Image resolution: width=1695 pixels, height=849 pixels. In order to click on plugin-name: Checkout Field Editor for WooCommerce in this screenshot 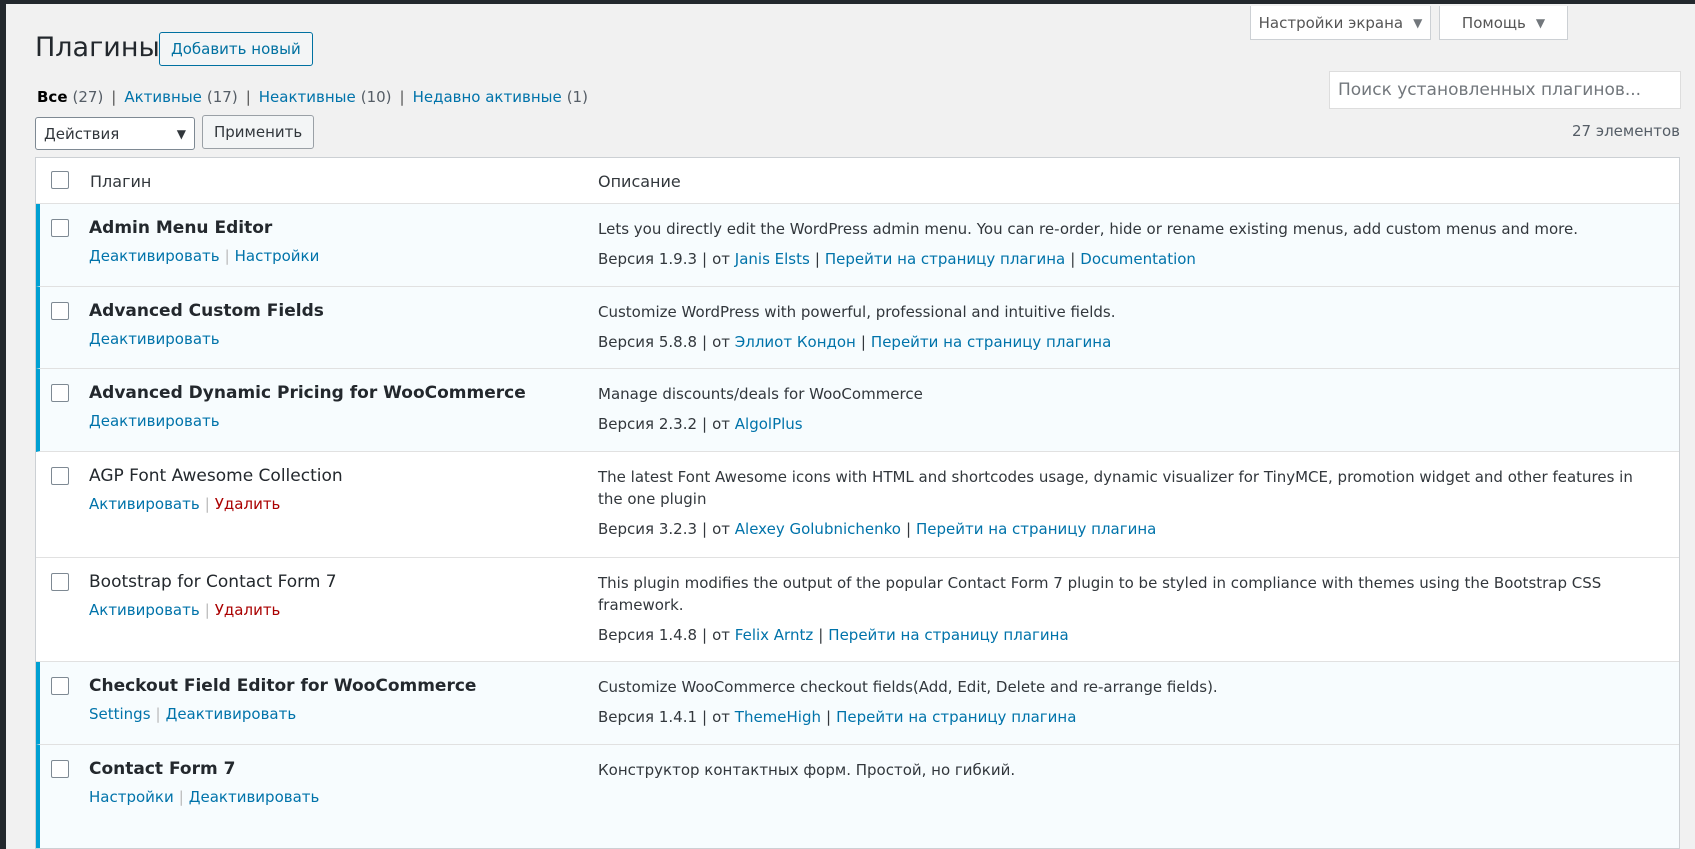, I will do `click(283, 686)`.